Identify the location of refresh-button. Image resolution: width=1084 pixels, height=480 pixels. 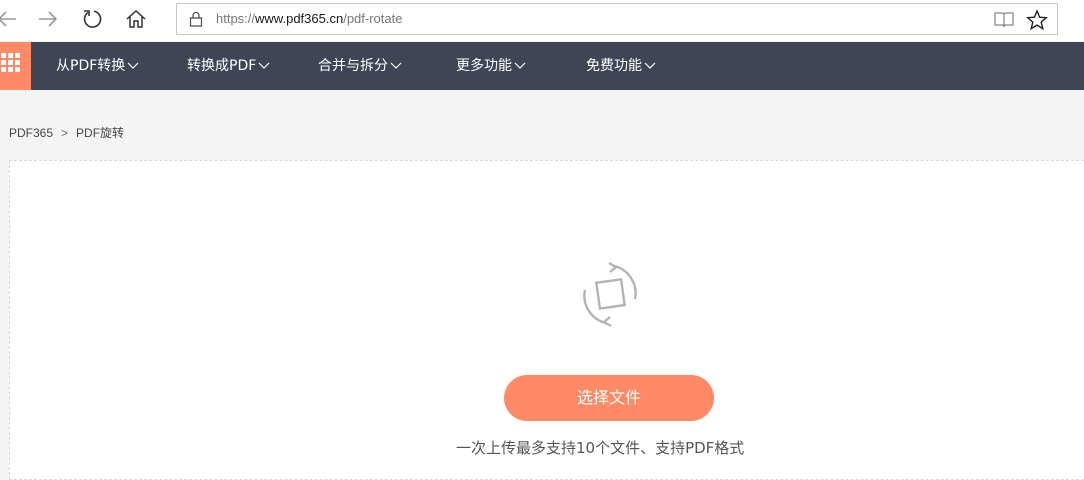
(92, 19).